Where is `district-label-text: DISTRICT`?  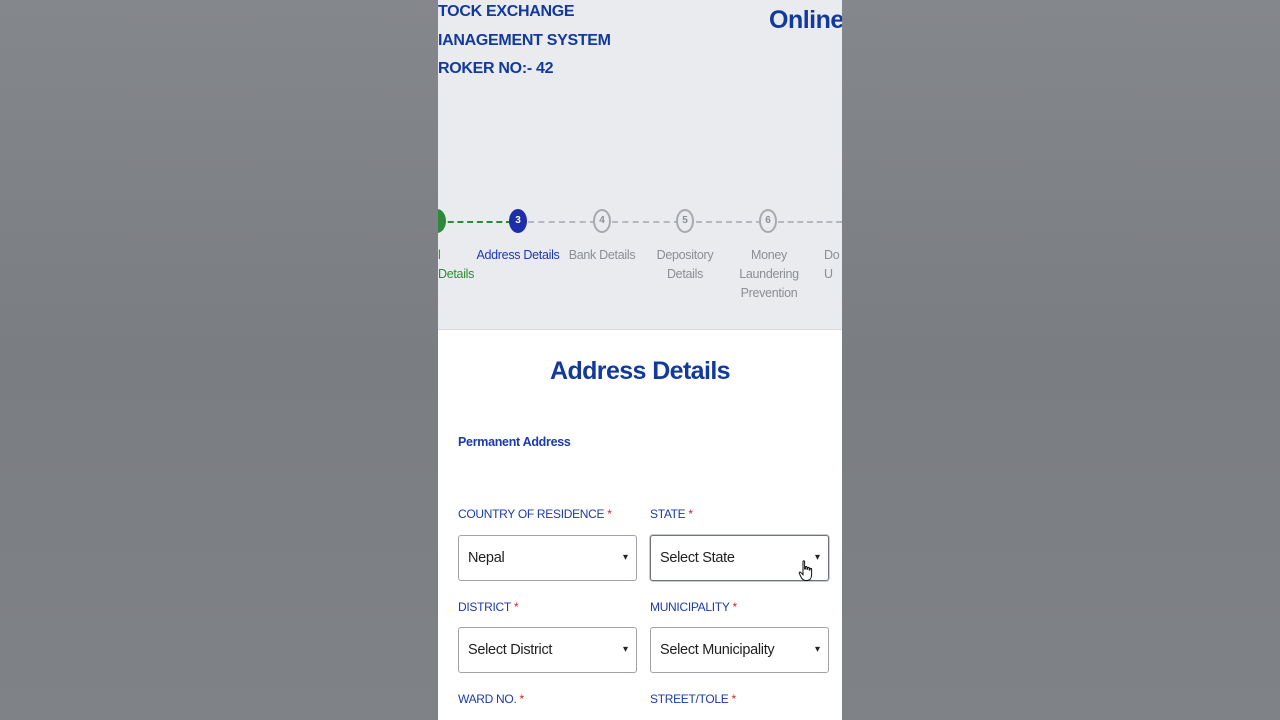 district-label-text: DISTRICT is located at coordinates (484, 607).